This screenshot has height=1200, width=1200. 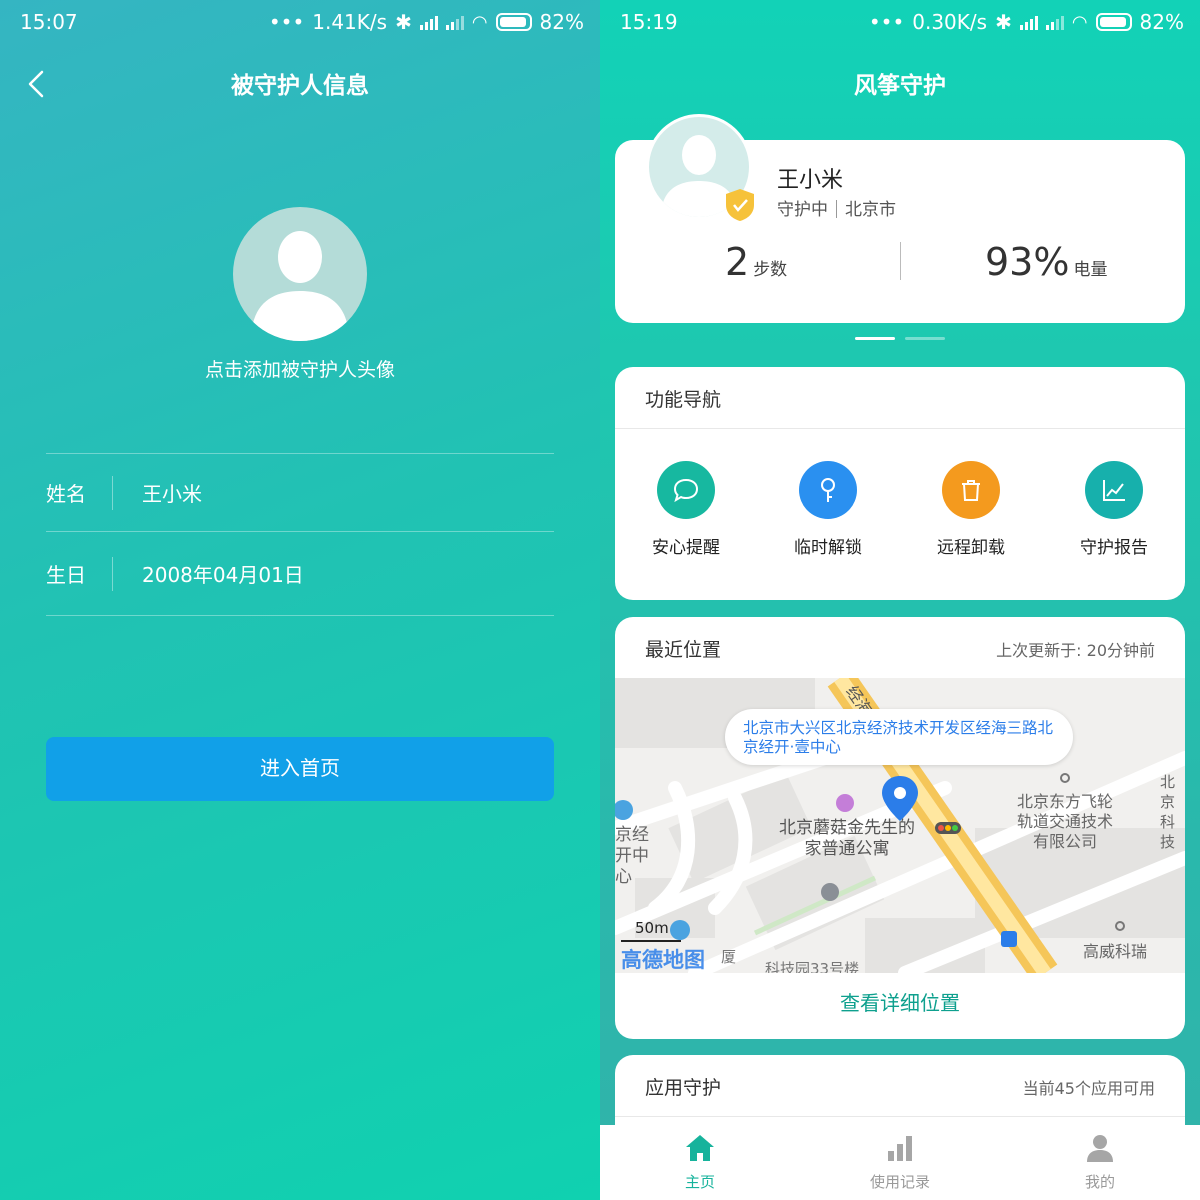 I want to click on map-watermark: 高德地图, so click(x=663, y=960).